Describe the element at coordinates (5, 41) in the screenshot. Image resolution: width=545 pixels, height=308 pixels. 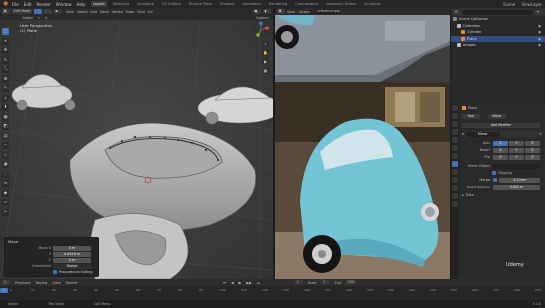
I see `cursor-icon: ⌖` at that location.